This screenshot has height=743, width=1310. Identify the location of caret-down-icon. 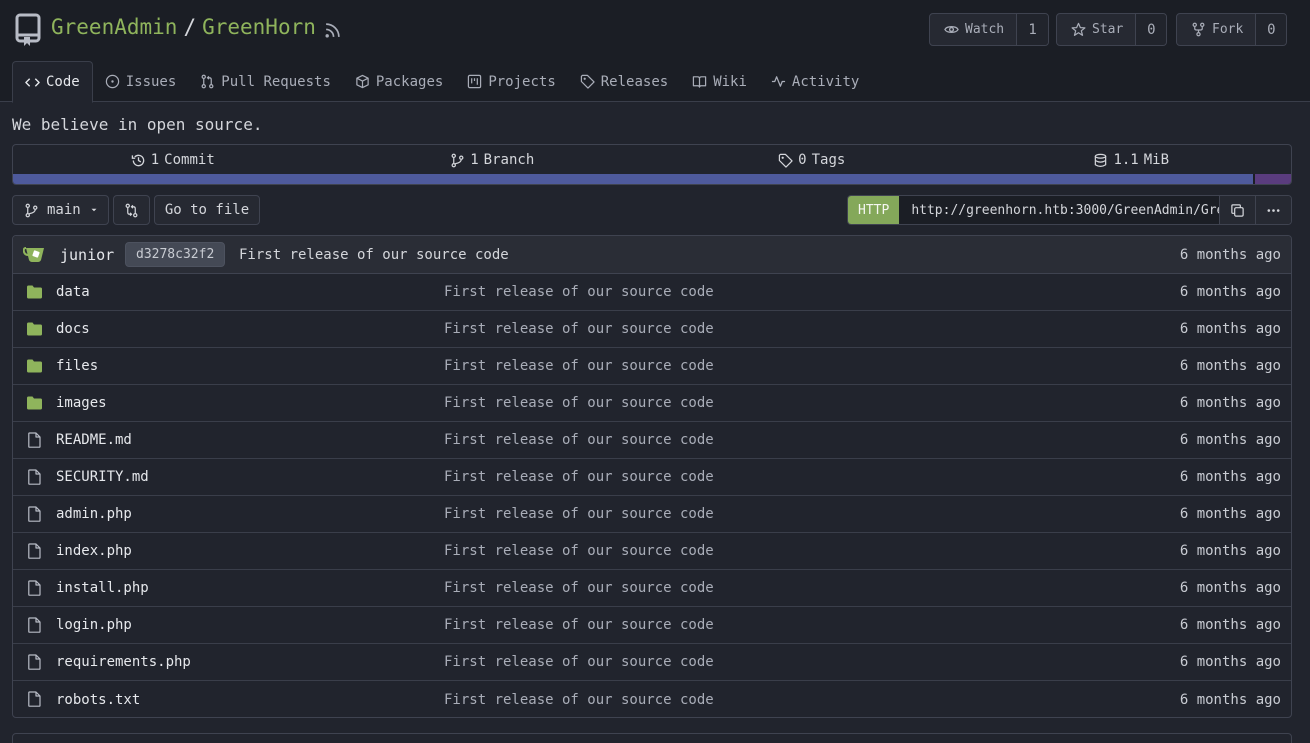
(94, 210).